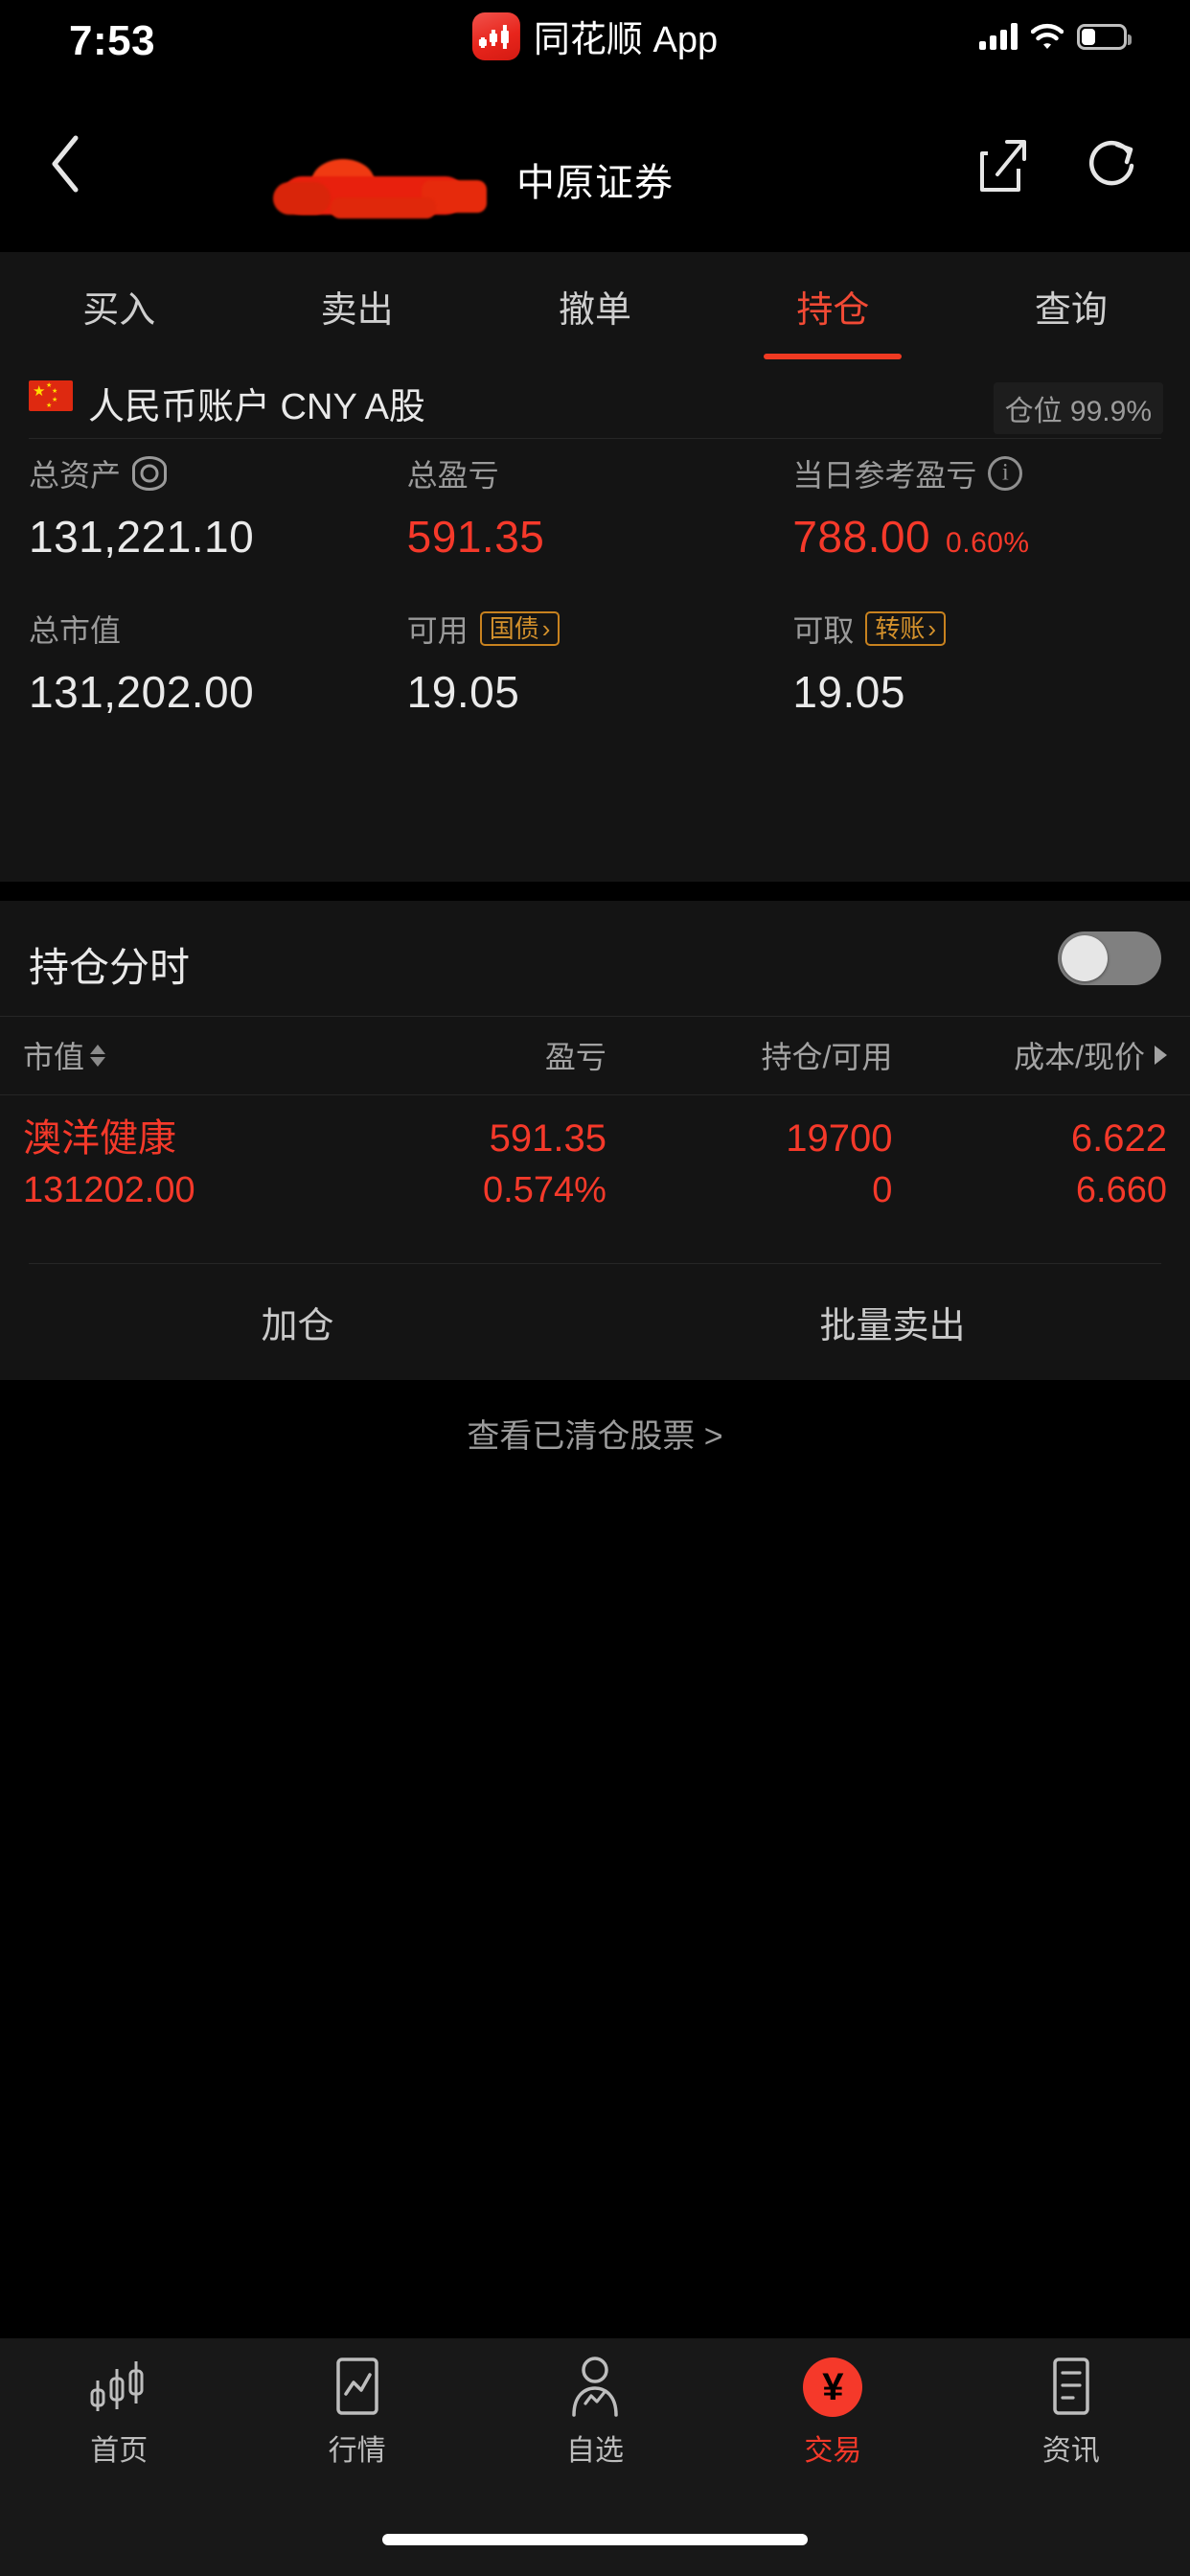 The width and height of the screenshot is (1190, 2576). Describe the element at coordinates (1060, 164) in the screenshot. I see `nav-actions` at that location.